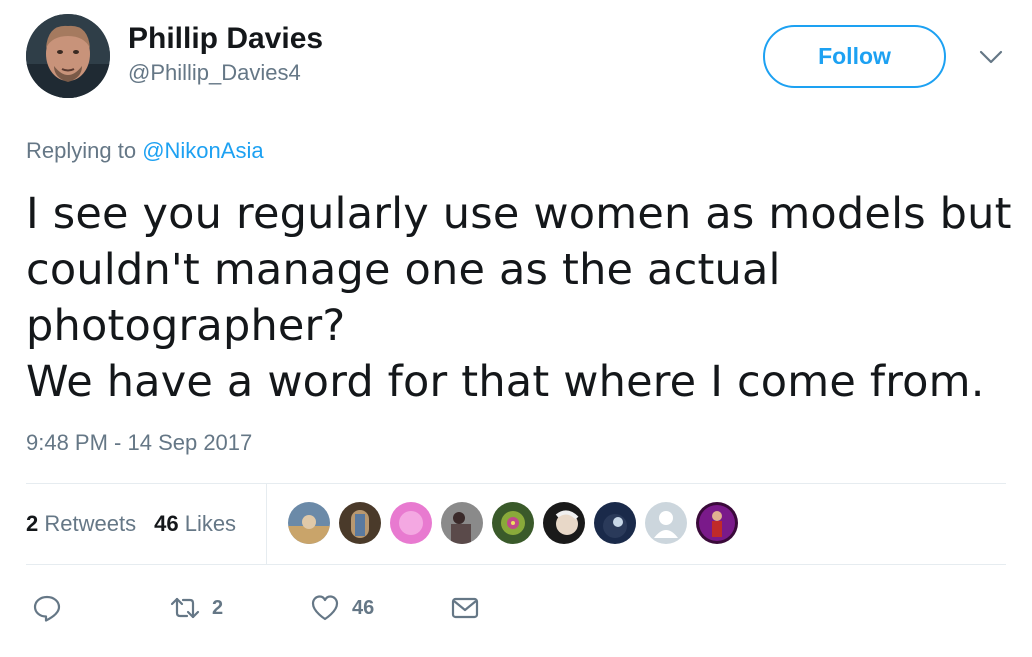  I want to click on reply-icon, so click(47, 608).